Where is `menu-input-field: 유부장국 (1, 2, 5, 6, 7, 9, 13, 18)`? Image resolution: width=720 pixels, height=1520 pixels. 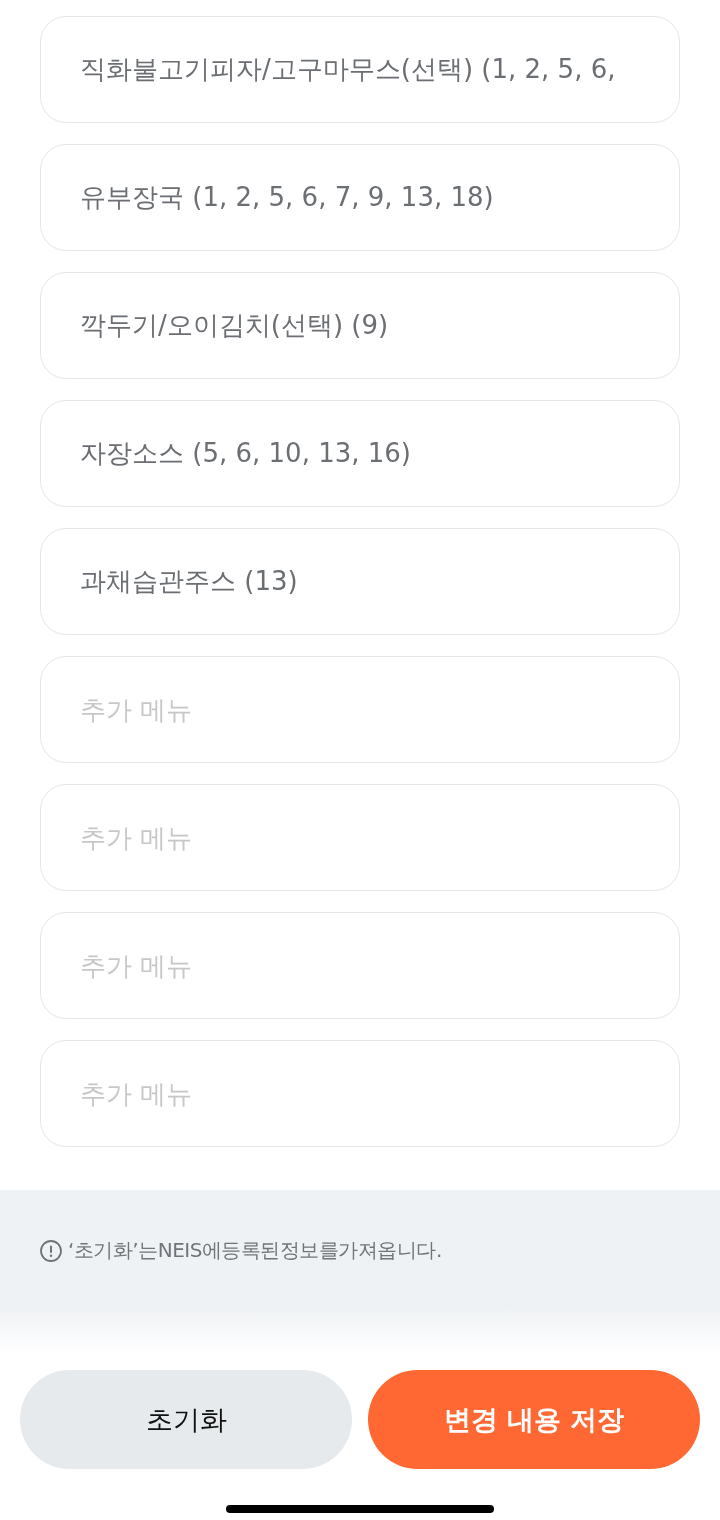 menu-input-field: 유부장국 (1, 2, 5, 6, 7, 9, 13, 18) is located at coordinates (360, 197).